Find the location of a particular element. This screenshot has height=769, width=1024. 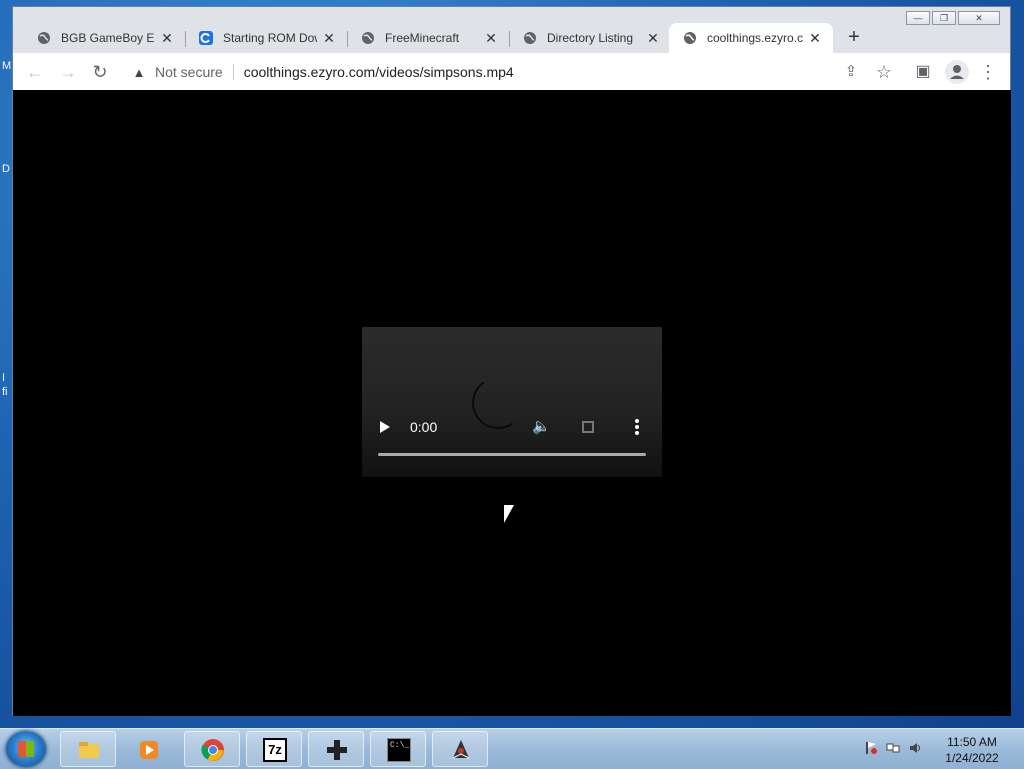

back-button: ← is located at coordinates (35, 72).